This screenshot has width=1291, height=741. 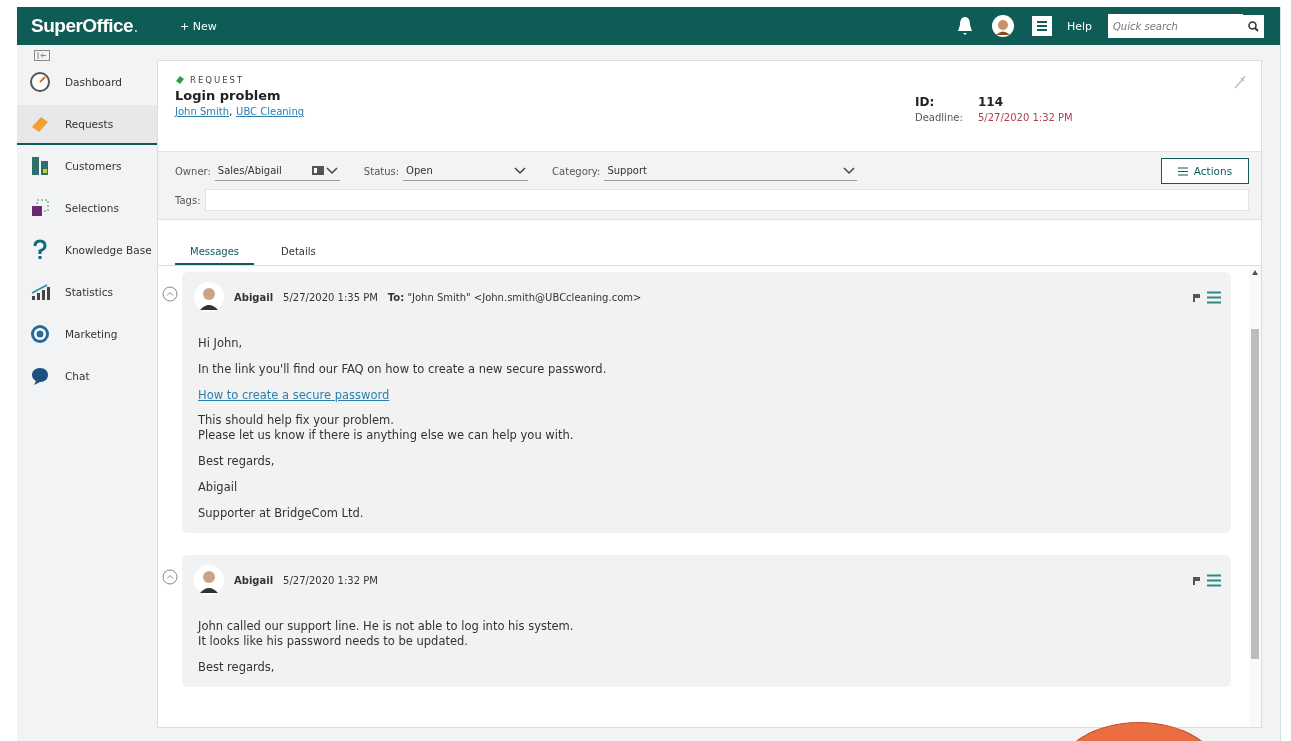 What do you see at coordinates (40, 82) in the screenshot?
I see `gauge-icon` at bounding box center [40, 82].